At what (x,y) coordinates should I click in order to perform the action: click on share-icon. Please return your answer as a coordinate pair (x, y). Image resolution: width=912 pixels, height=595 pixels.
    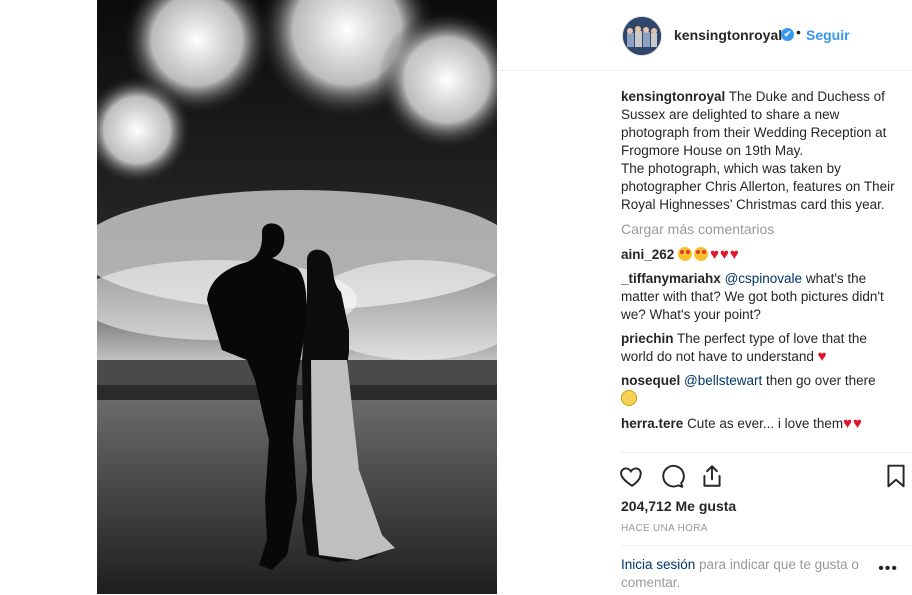
    Looking at the image, I should click on (712, 476).